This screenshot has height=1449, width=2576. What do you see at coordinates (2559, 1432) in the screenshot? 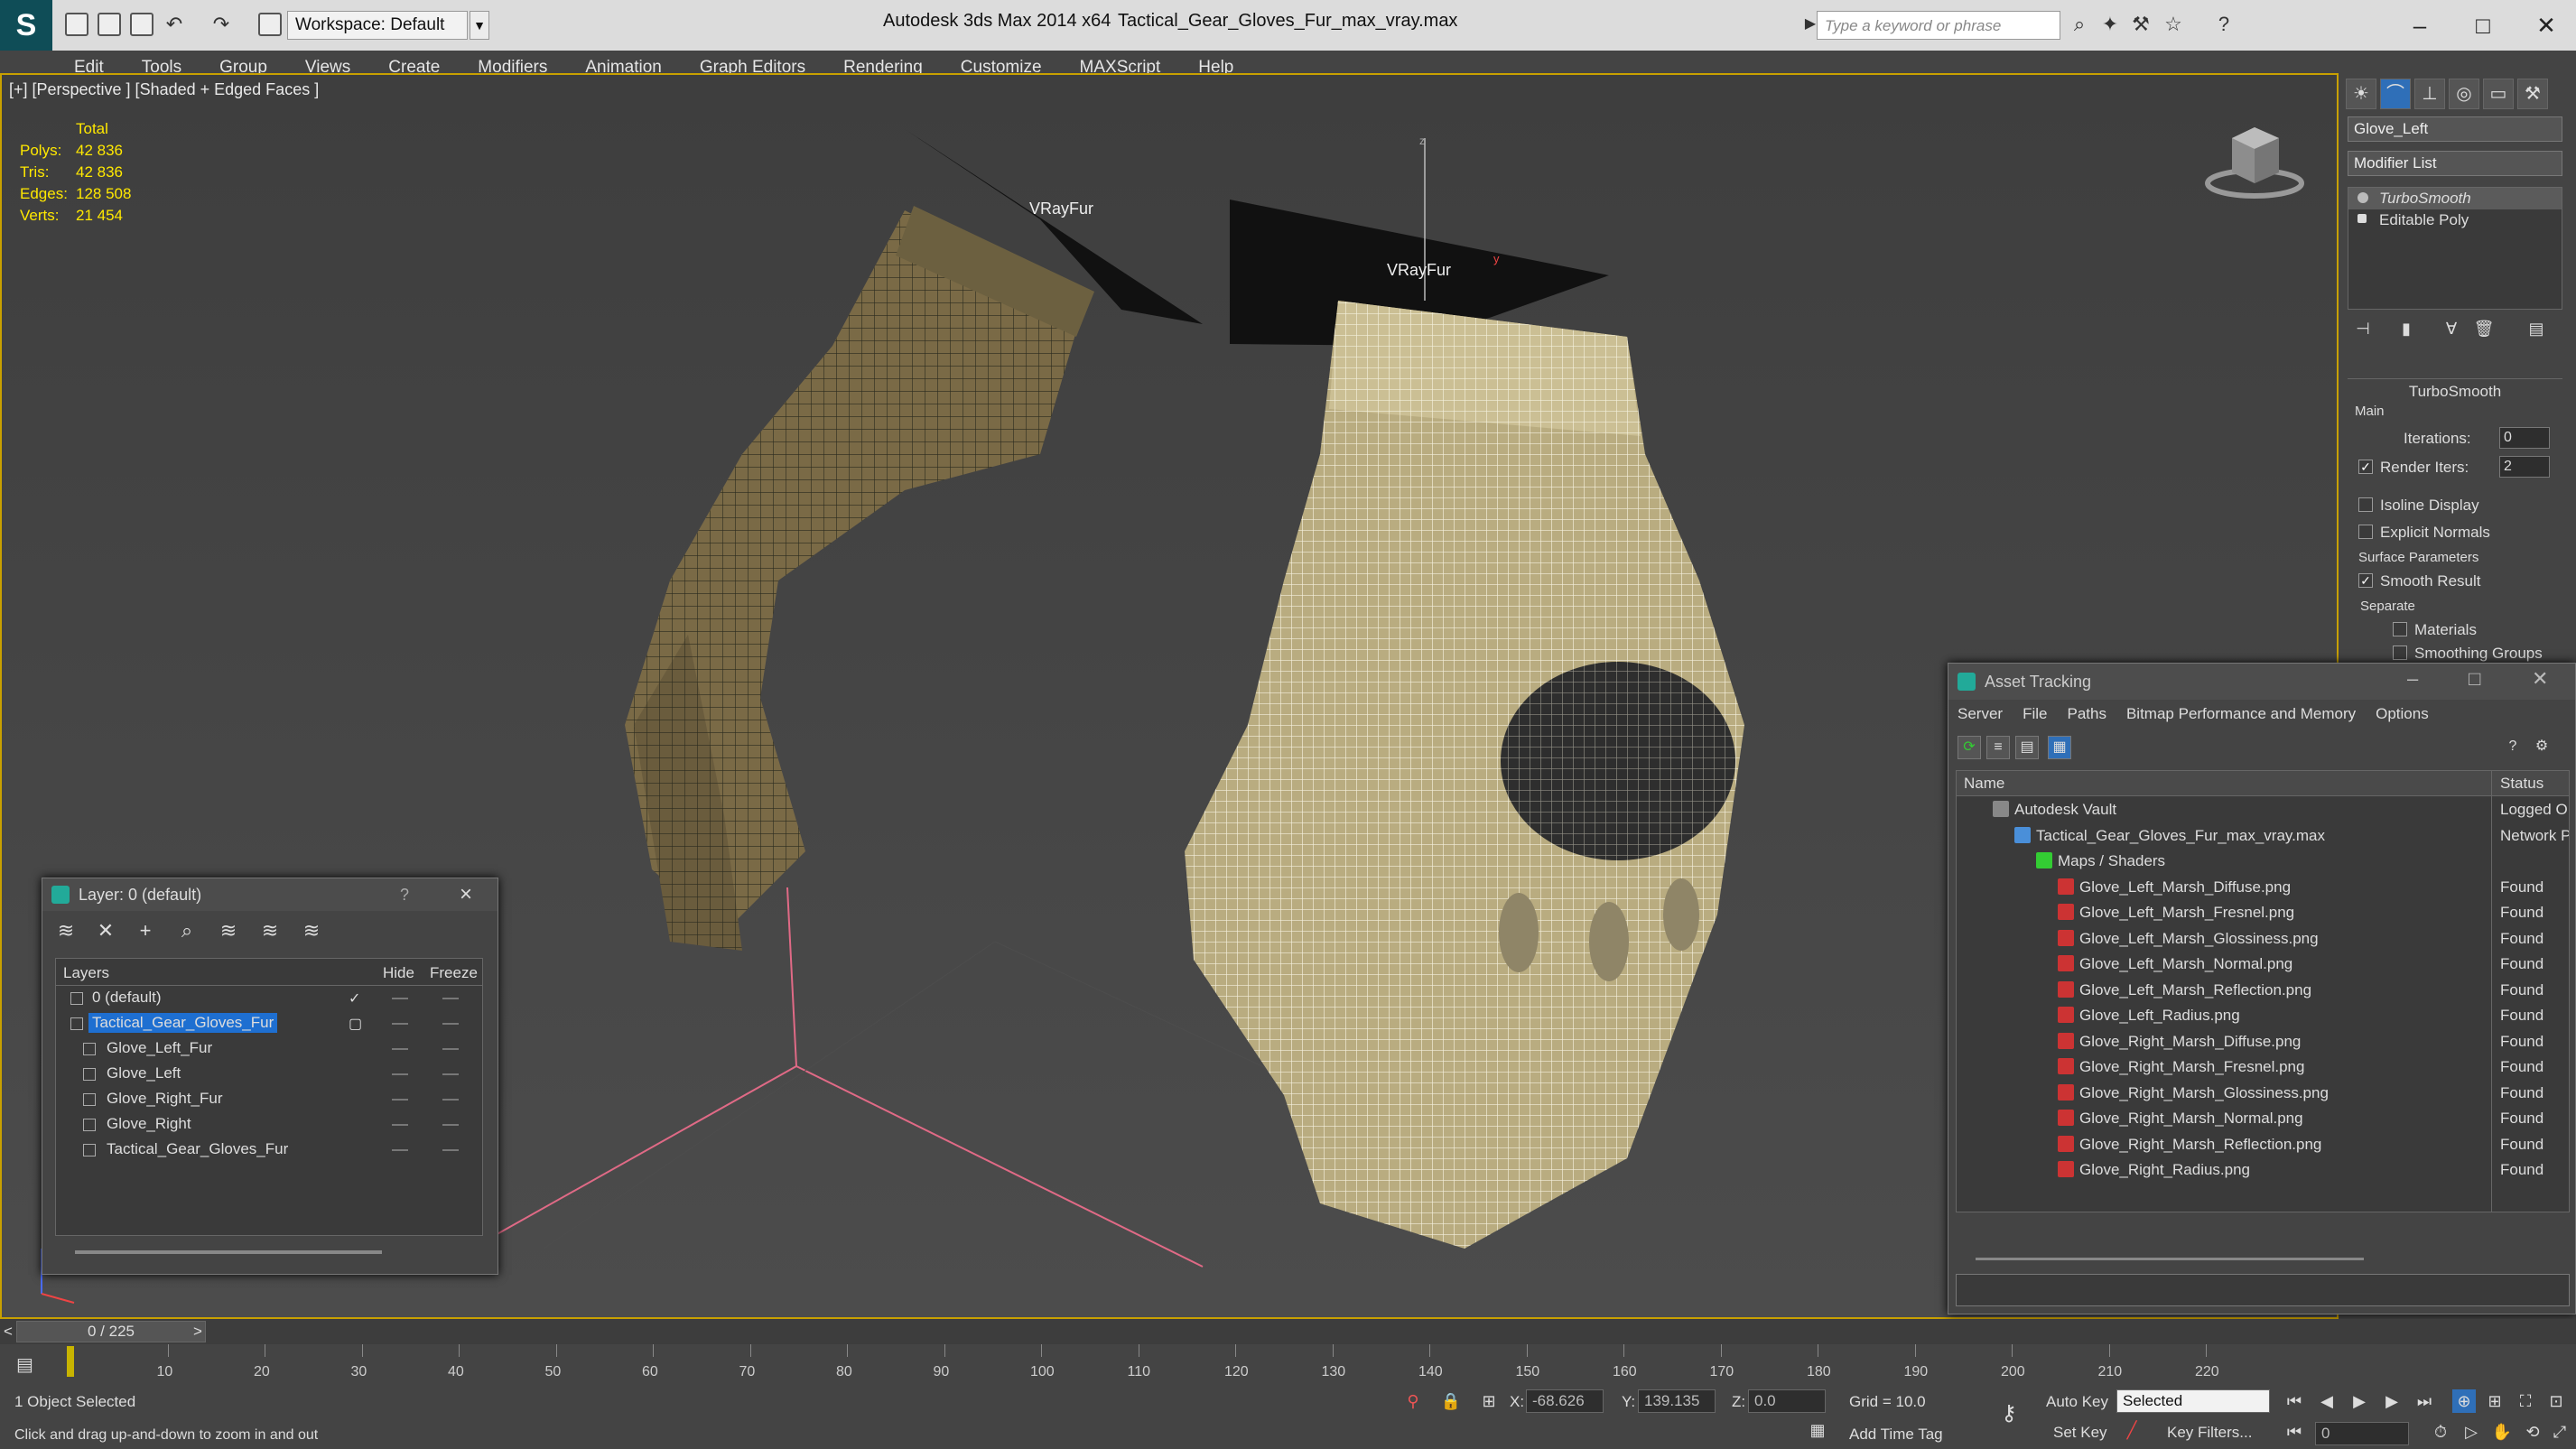
I see `maximize-viewport-icon: ⤢` at bounding box center [2559, 1432].